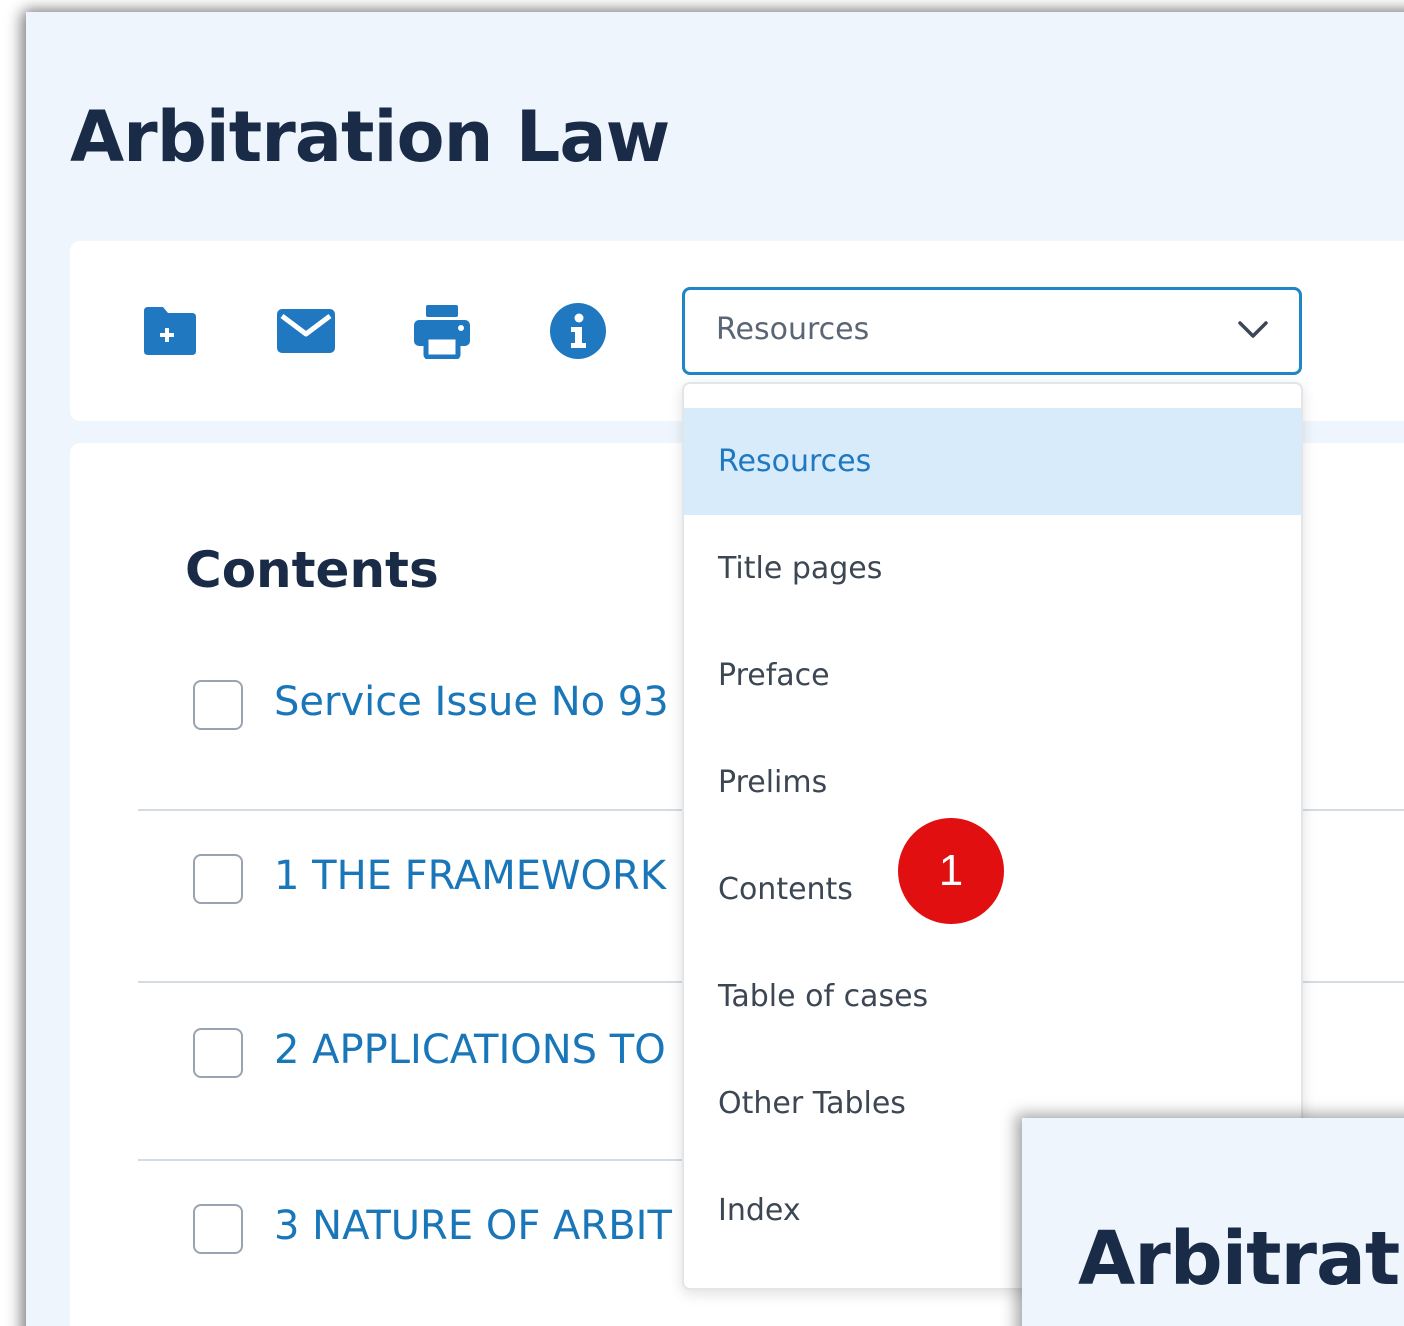 The height and width of the screenshot is (1326, 1404). I want to click on step-number-badge: 1, so click(951, 871).